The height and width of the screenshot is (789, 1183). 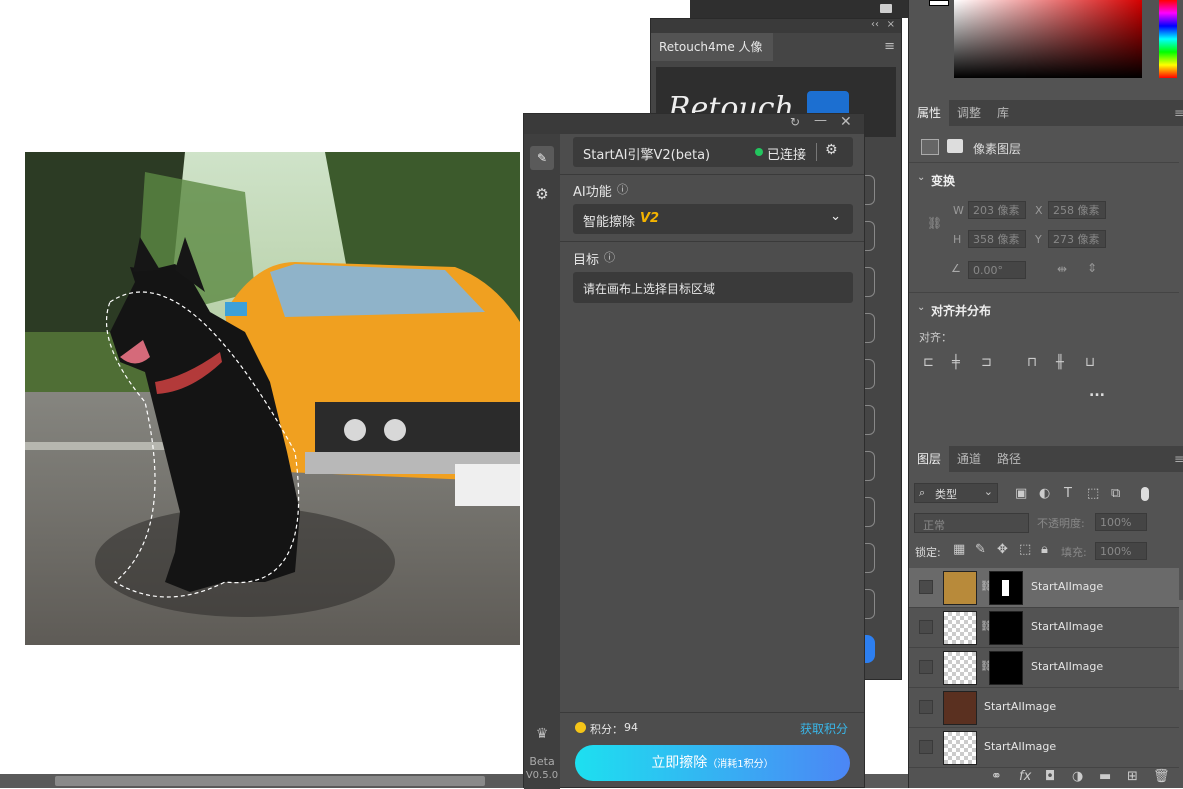 What do you see at coordinates (997, 210) in the screenshot?
I see `width-field: 203 像素` at bounding box center [997, 210].